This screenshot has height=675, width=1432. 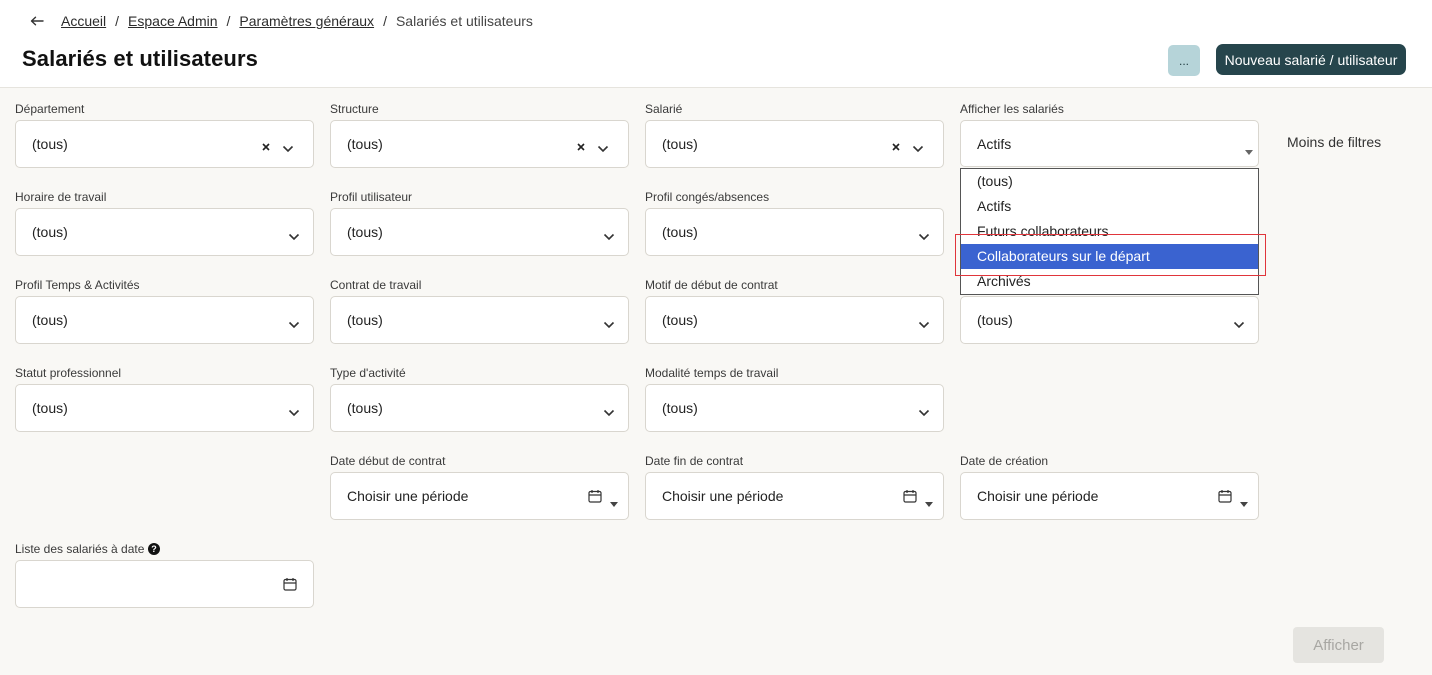 What do you see at coordinates (1109, 281) in the screenshot?
I see `dropdown-option-archives: Archivés` at bounding box center [1109, 281].